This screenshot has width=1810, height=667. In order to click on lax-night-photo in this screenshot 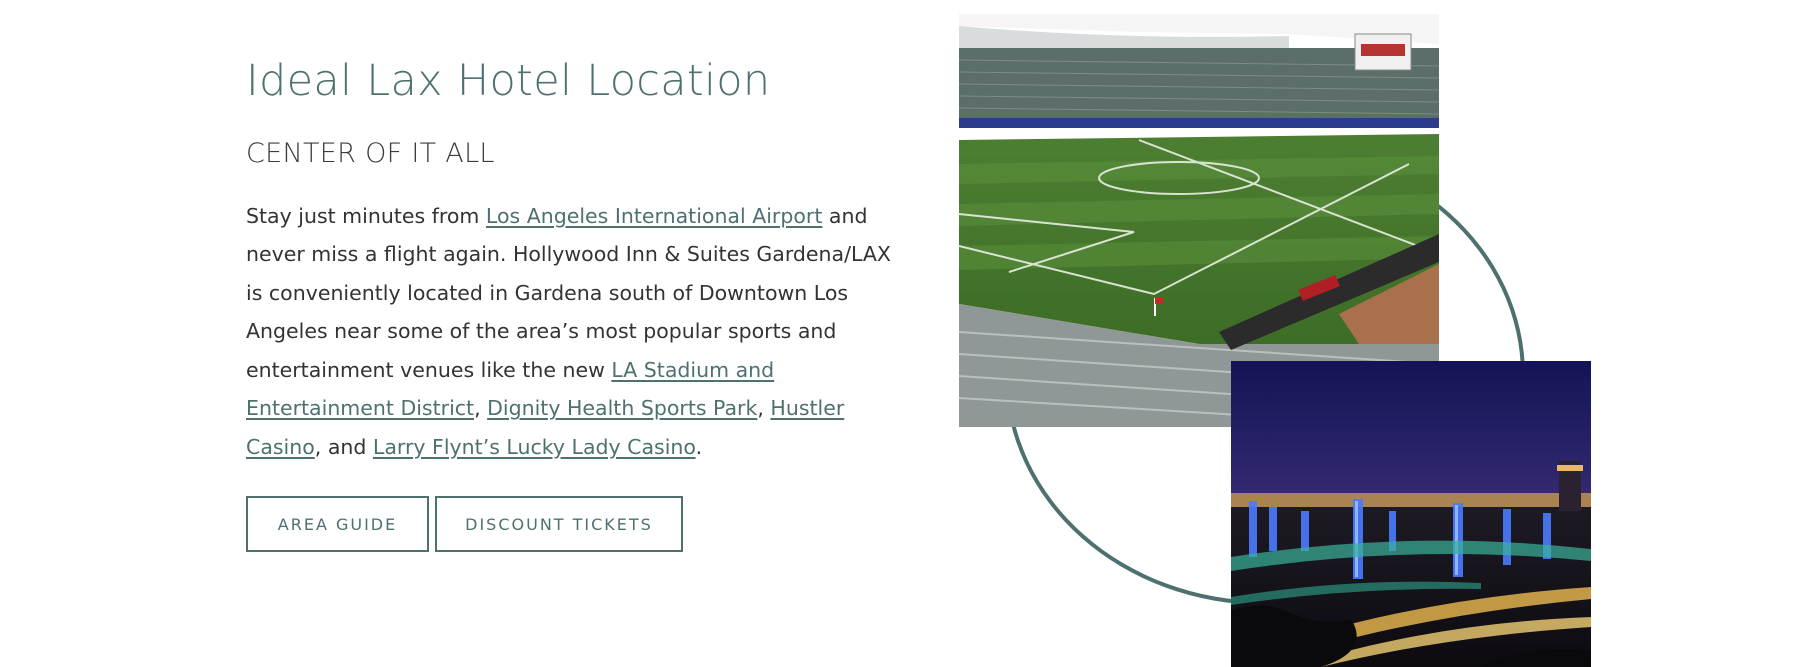, I will do `click(1411, 514)`.